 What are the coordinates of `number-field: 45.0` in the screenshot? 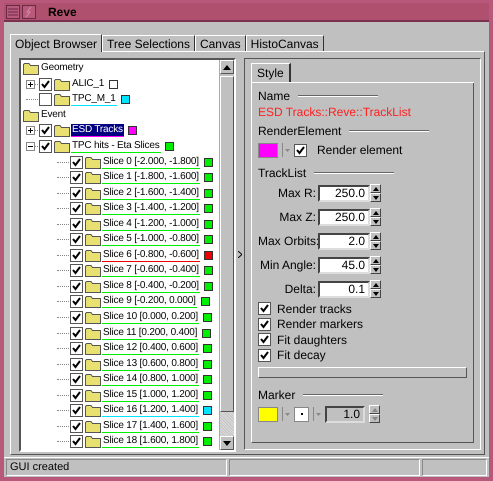 It's located at (344, 265).